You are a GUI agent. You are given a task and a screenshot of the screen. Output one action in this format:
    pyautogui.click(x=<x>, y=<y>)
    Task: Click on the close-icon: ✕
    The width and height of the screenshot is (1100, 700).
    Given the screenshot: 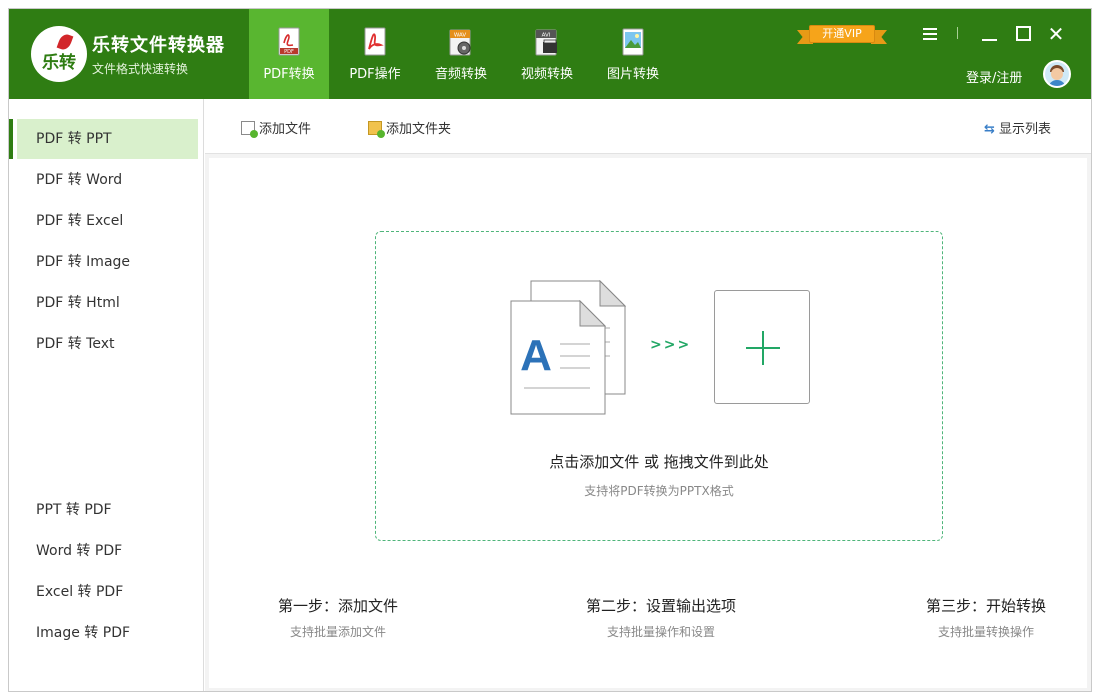 What is the action you would take?
    pyautogui.click(x=1056, y=34)
    